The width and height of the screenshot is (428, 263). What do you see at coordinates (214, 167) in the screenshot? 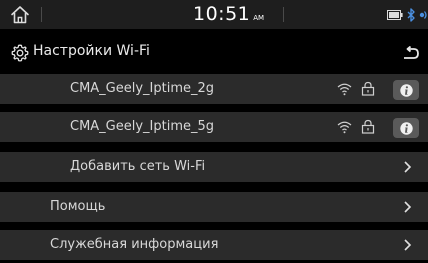
I see `add-wifi-network-item: Добавить сеть Wi-Fi` at bounding box center [214, 167].